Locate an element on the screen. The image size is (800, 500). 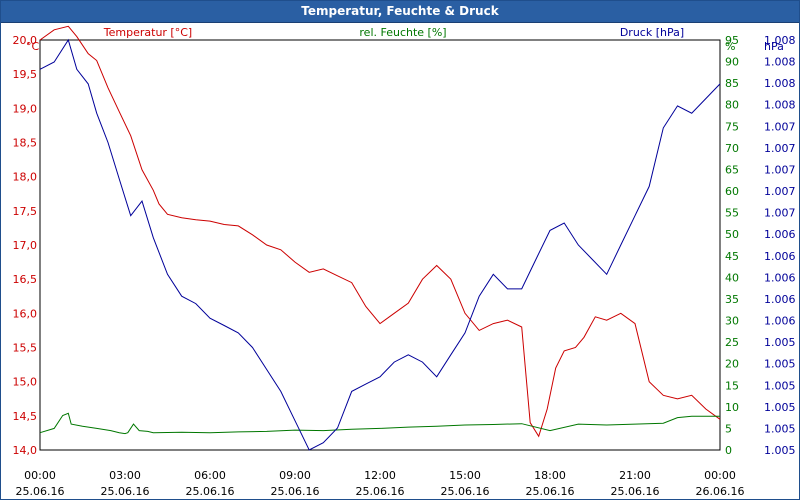
temperature-tick-label: 15,5 is located at coordinates (25, 348).